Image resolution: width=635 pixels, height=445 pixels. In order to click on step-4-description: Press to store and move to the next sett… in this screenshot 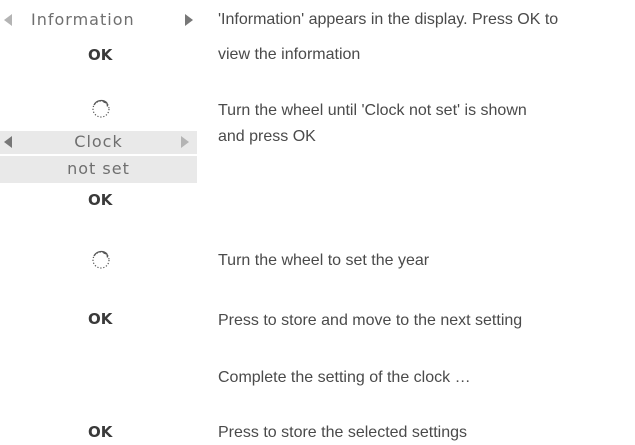, I will do `click(370, 320)`.